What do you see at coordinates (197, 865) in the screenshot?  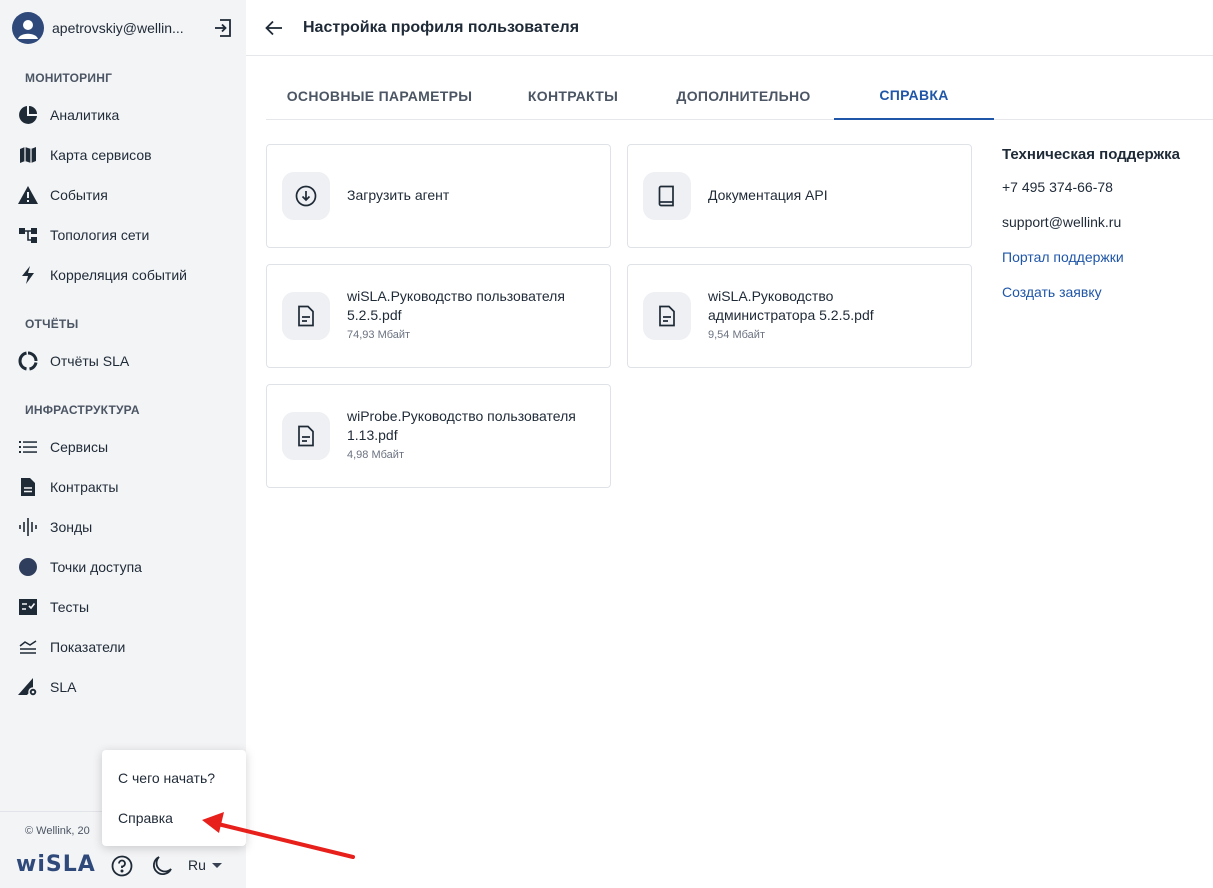 I see `language-value: Ru` at bounding box center [197, 865].